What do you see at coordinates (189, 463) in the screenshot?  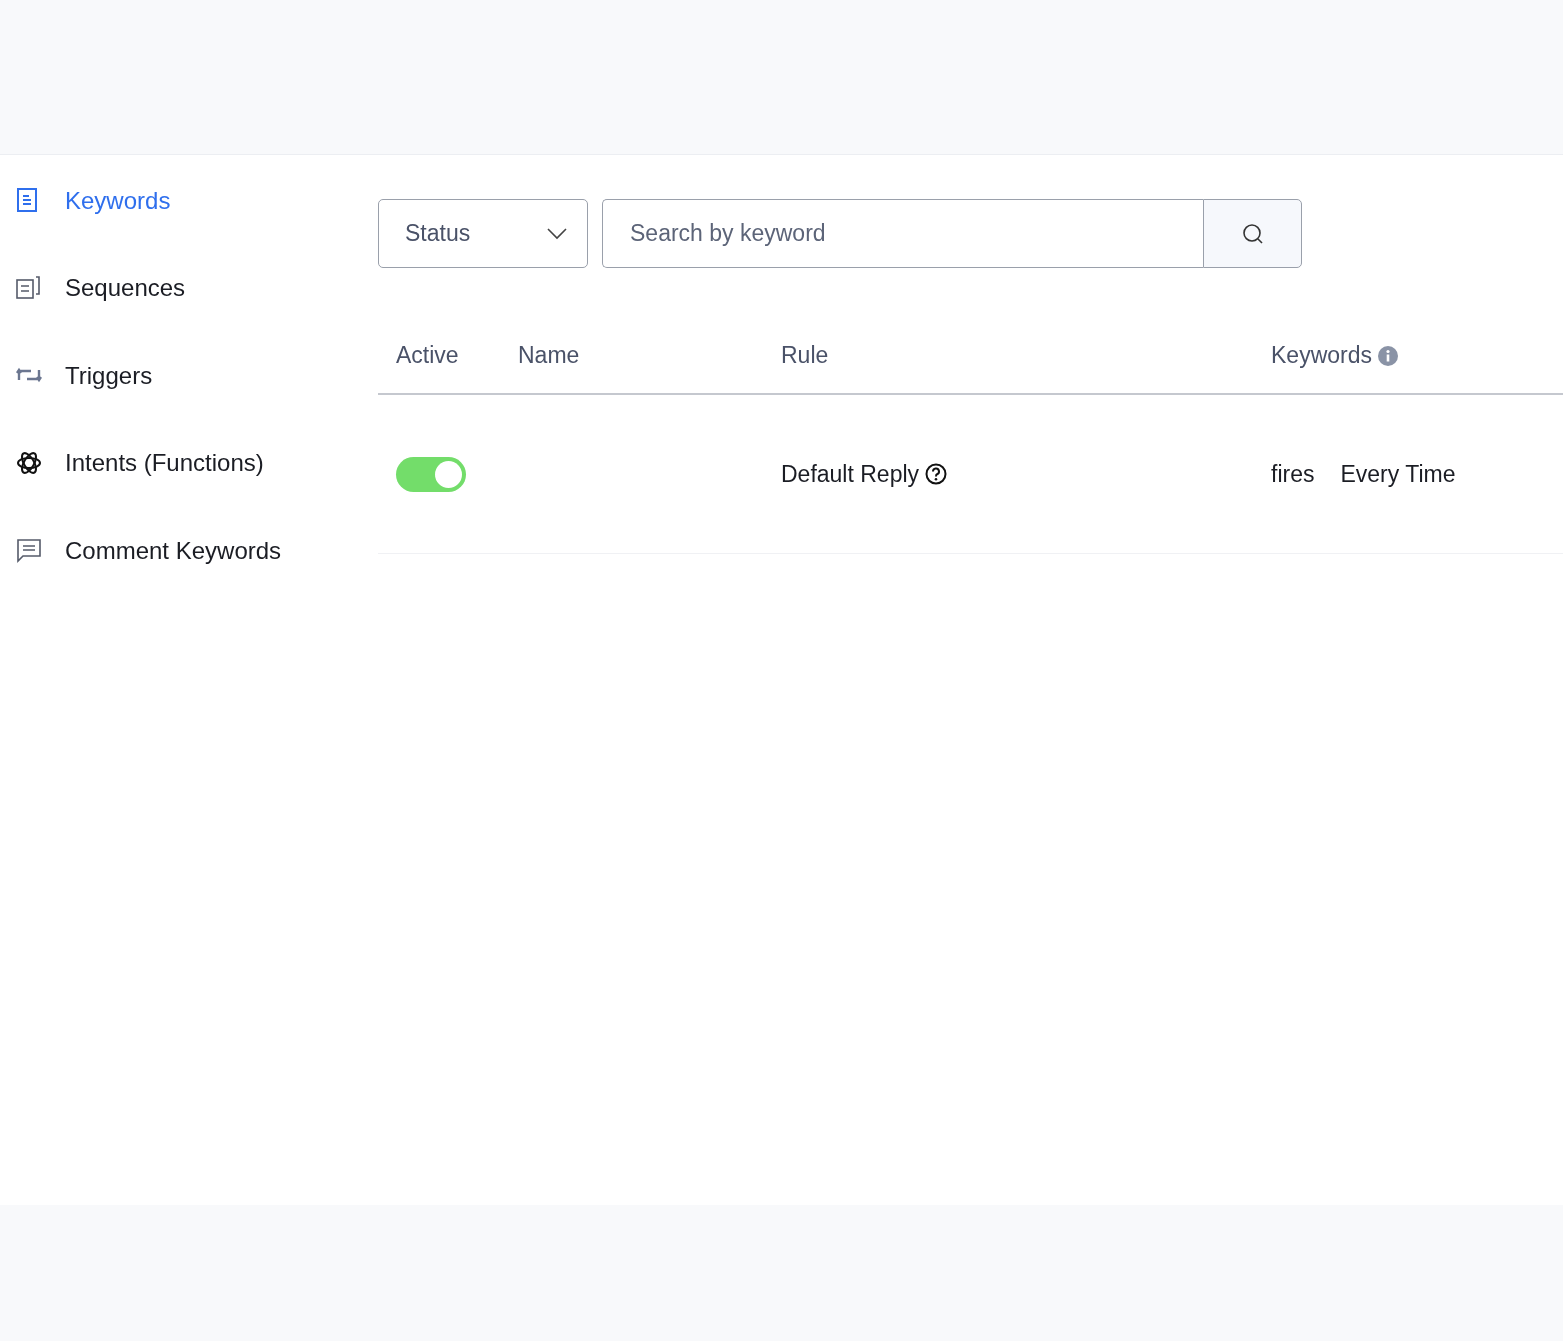 I see `sidebar-item: Intents (Functions)` at bounding box center [189, 463].